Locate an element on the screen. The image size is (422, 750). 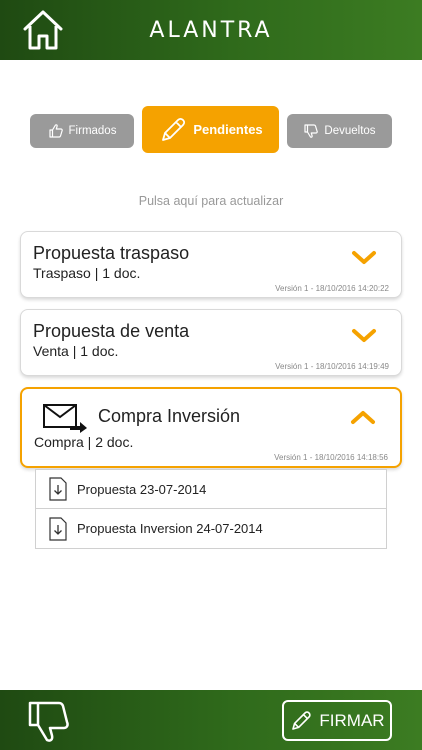
chevron-up-icon is located at coordinates (363, 417).